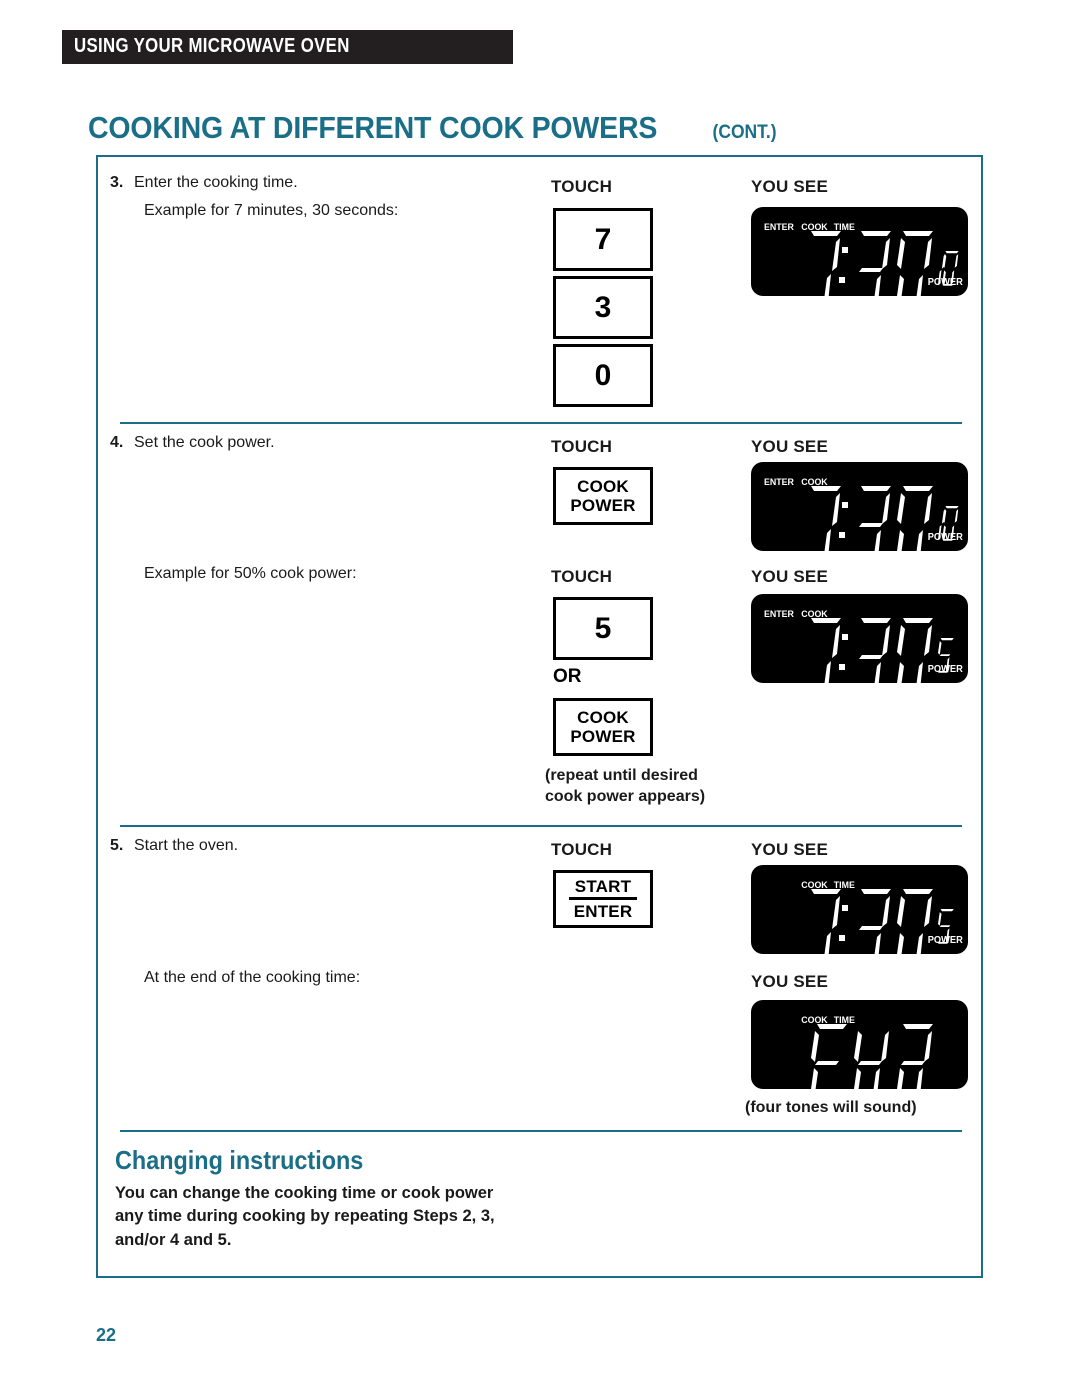  Describe the element at coordinates (186, 845) in the screenshot. I see `step-5-title: Start the oven.` at that location.